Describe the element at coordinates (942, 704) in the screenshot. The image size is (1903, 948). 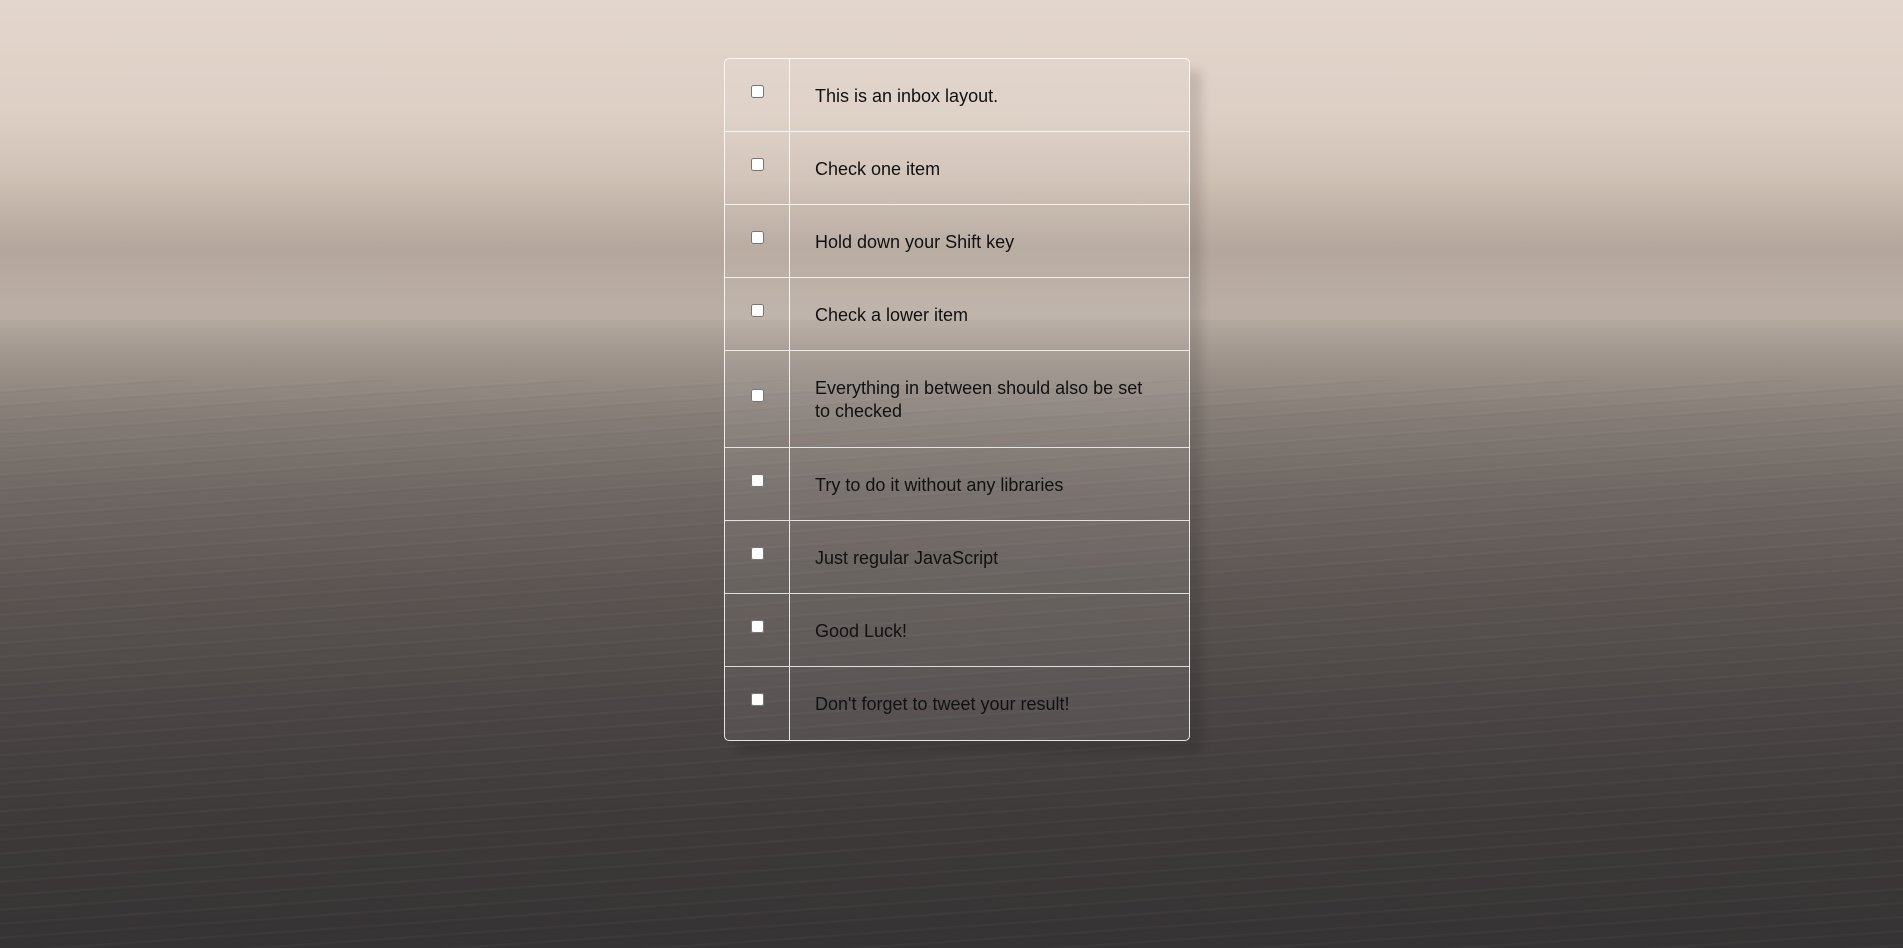
I see `item-label: Don't forget to tweet your result!` at that location.